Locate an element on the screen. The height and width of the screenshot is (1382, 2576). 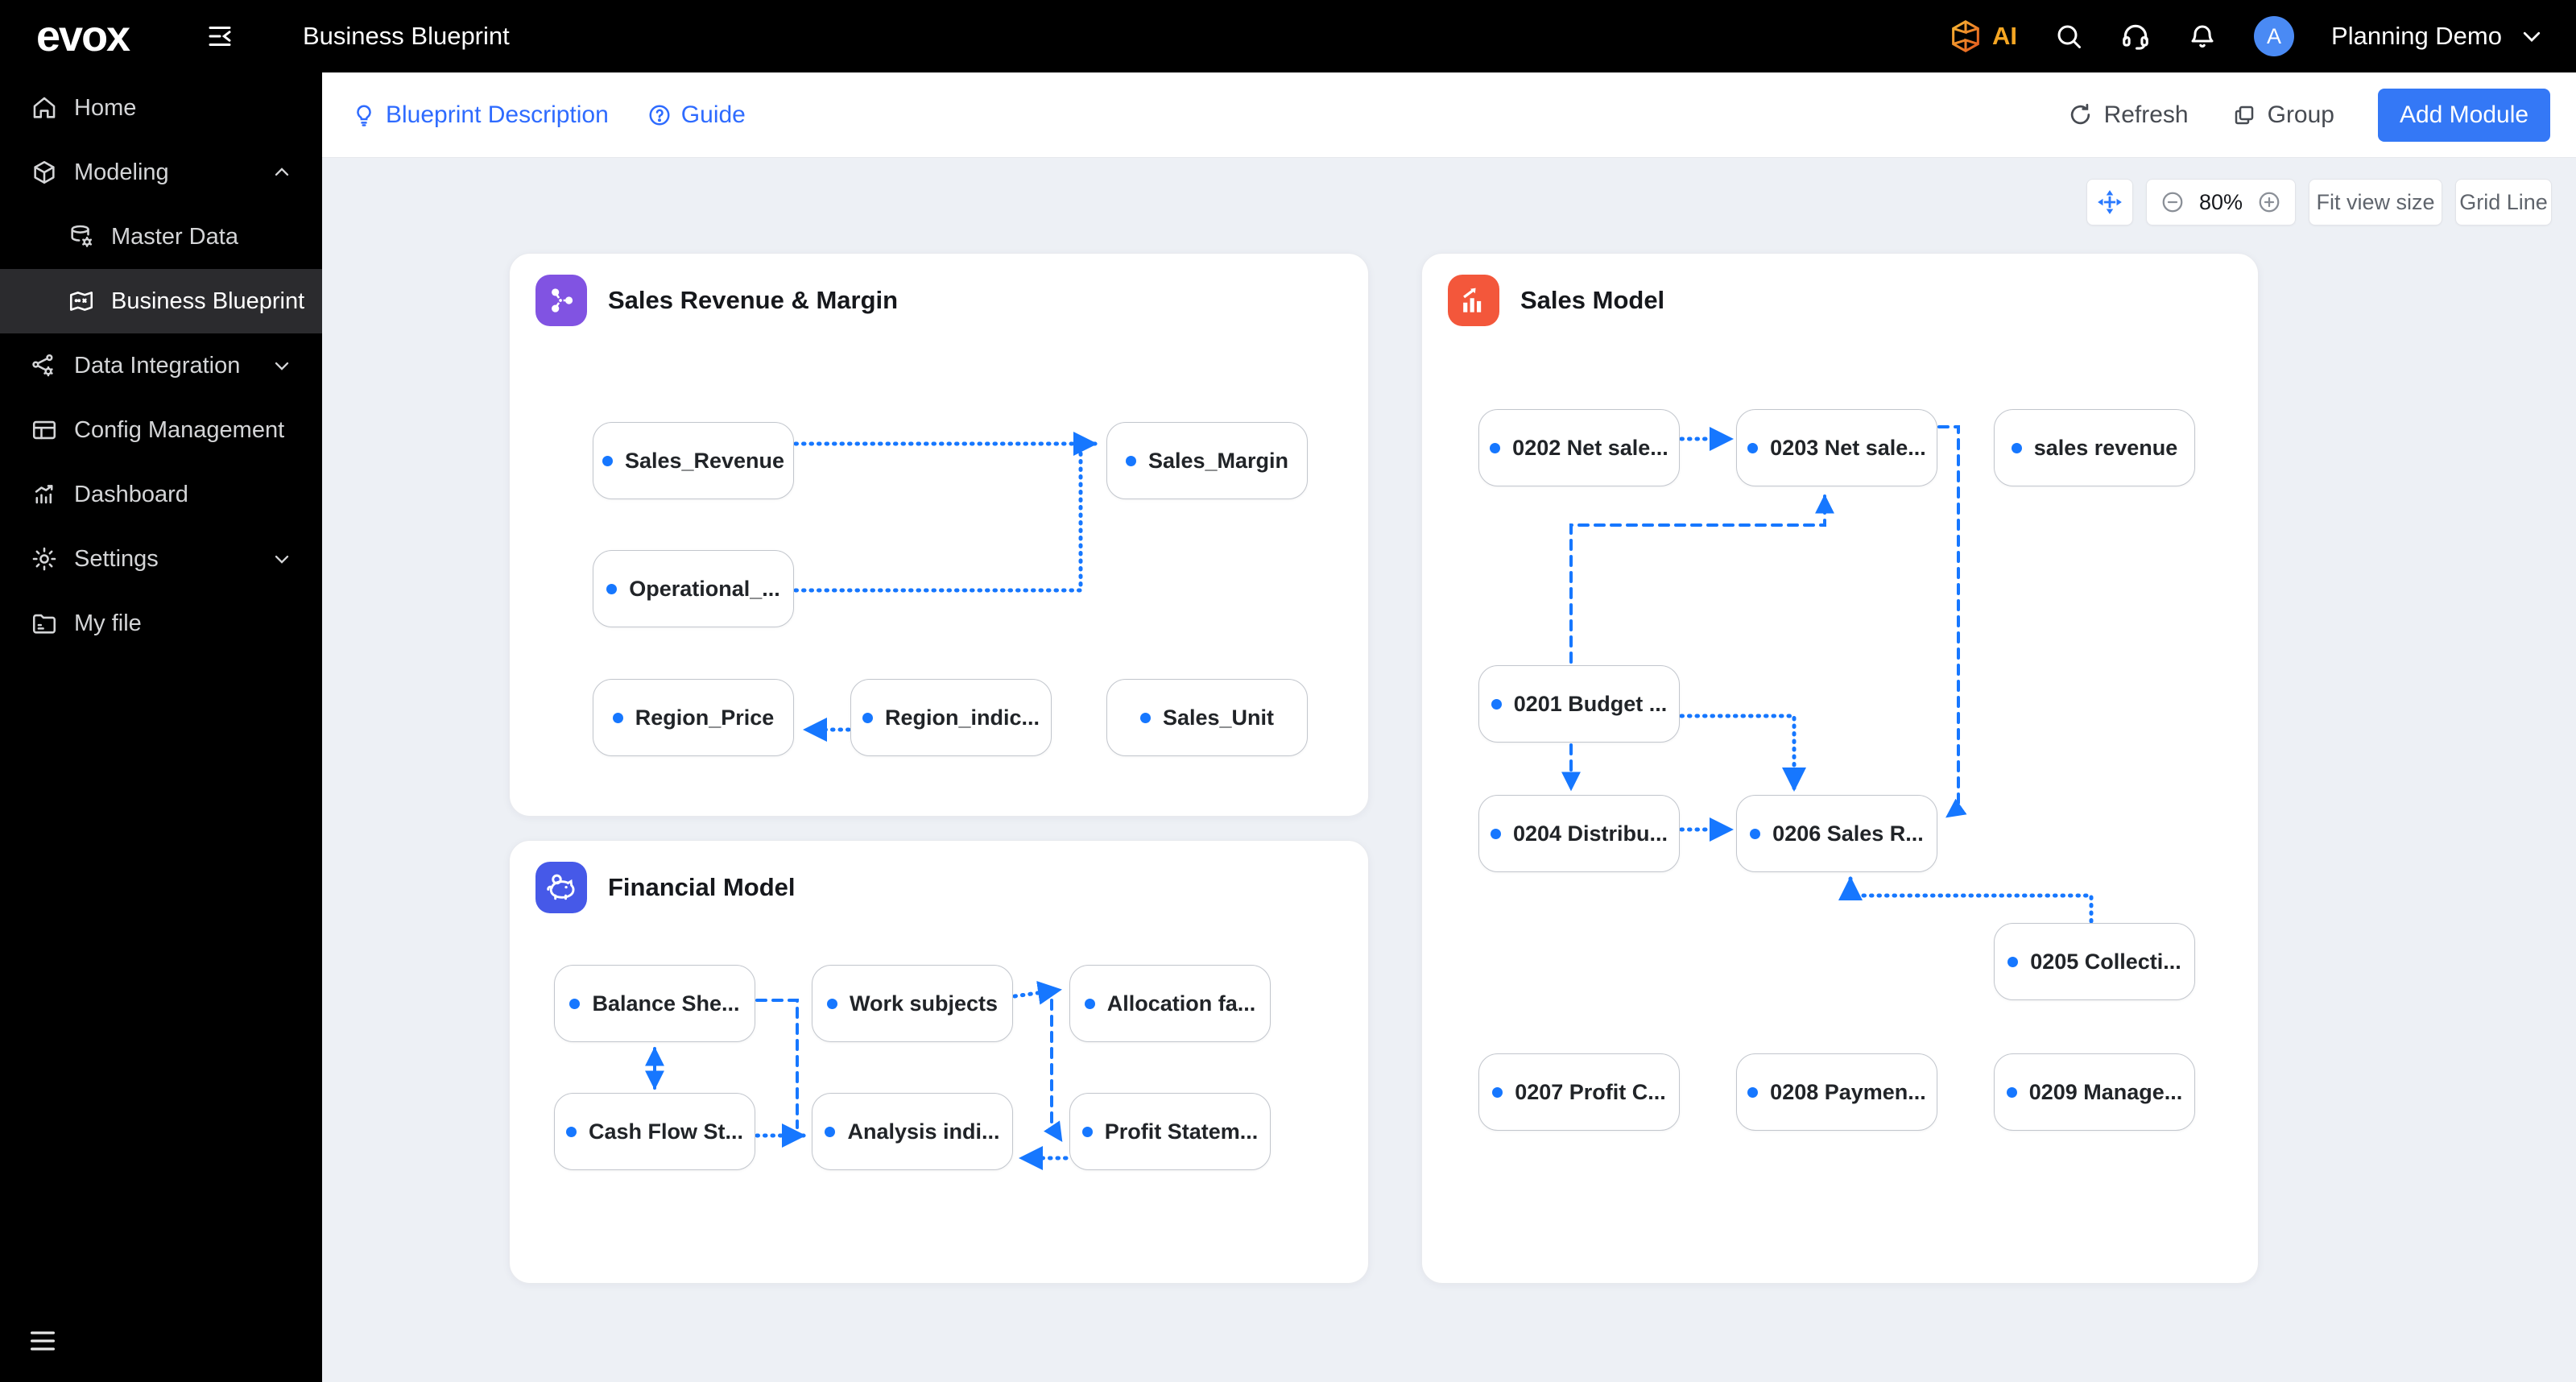
group-icon is located at coordinates (2244, 115).